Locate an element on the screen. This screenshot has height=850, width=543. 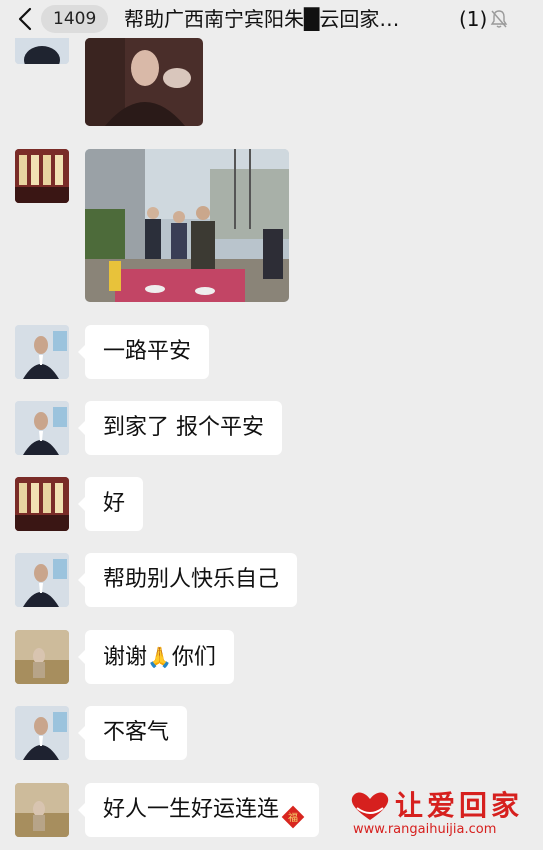
folded-hands-icon: 🙏 is located at coordinates (159, 657).